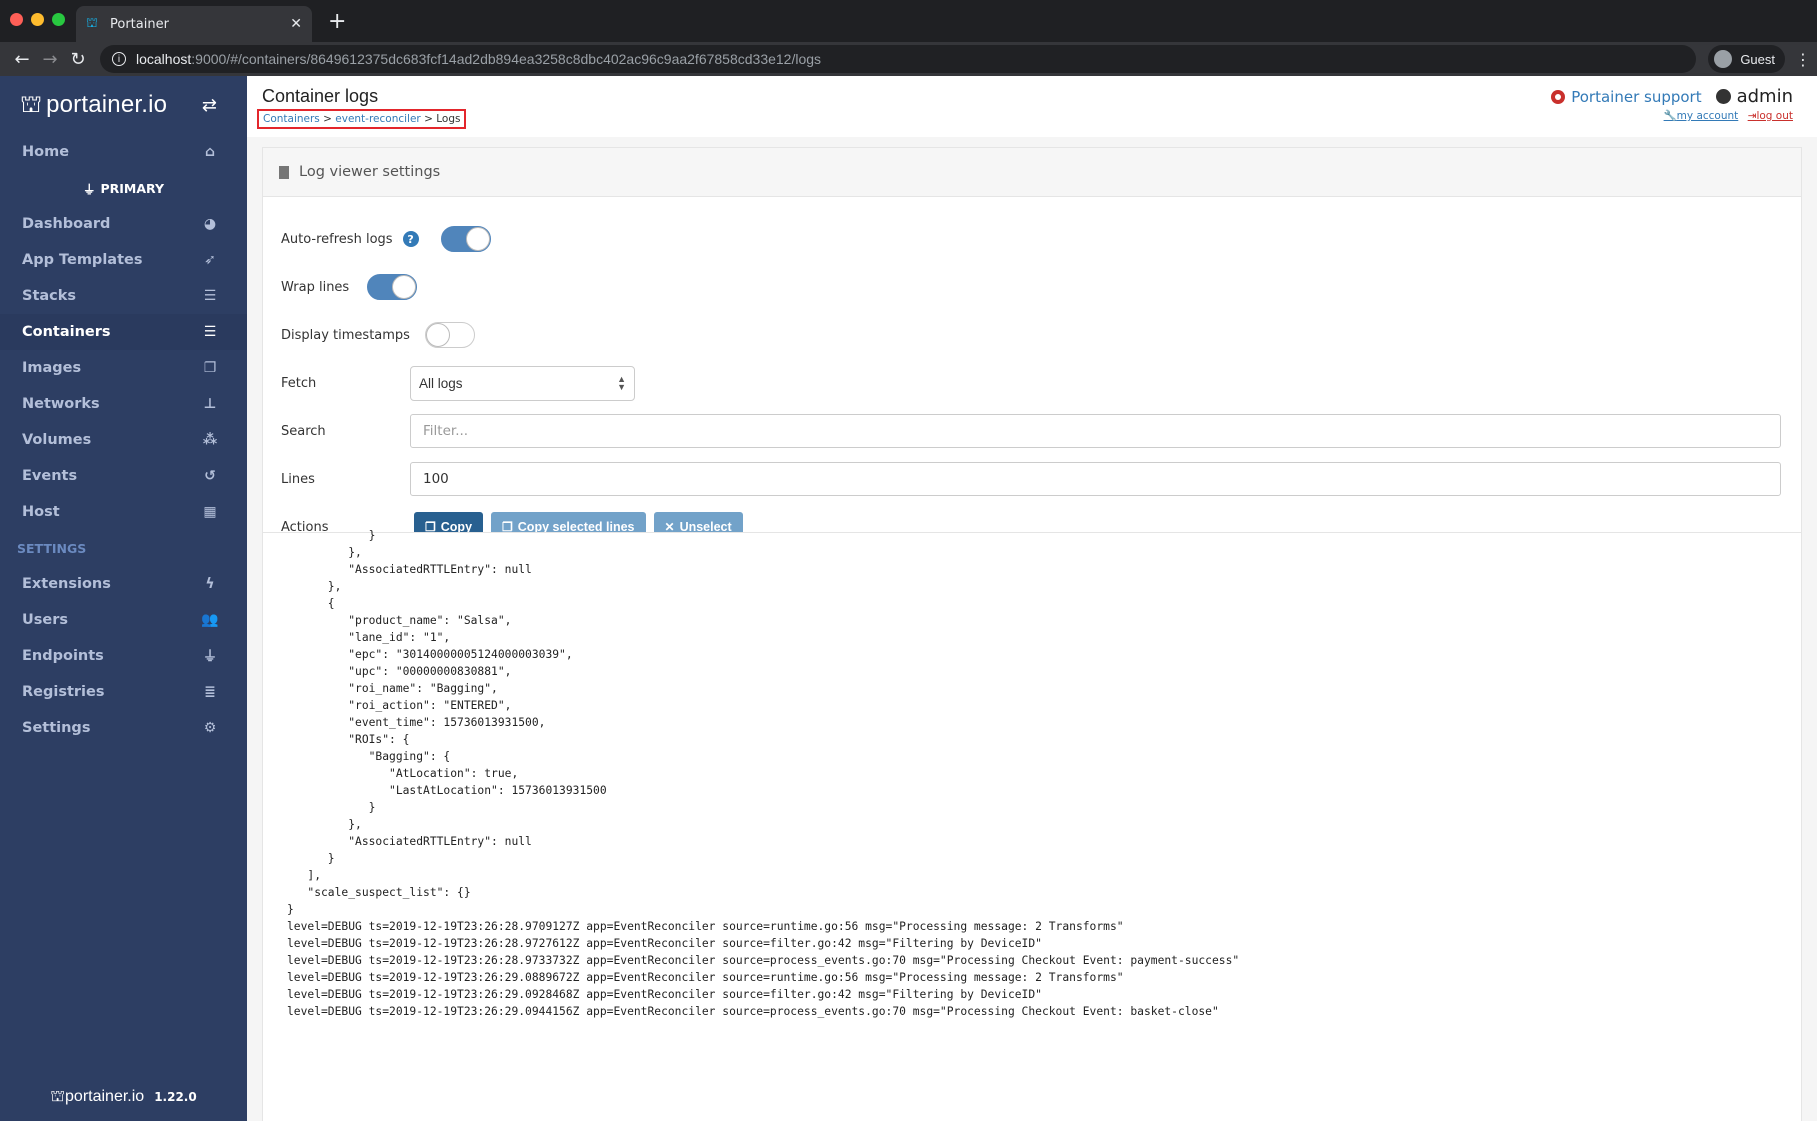 Image resolution: width=1817 pixels, height=1121 pixels. I want to click on log-line: "lane_id": "1",, so click(1044, 637).